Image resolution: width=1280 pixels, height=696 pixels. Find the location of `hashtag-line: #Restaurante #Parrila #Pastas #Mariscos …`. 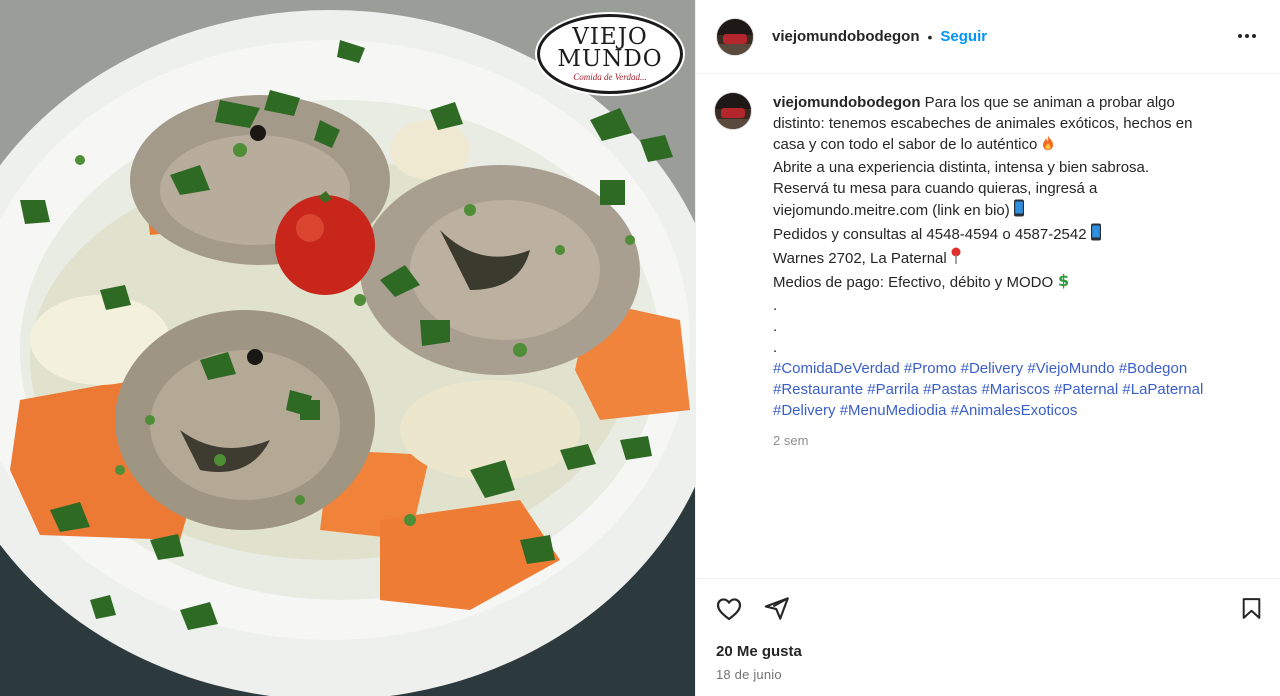

hashtag-line: #Restaurante #Parrila #Pastas #Mariscos … is located at coordinates (1008, 389).